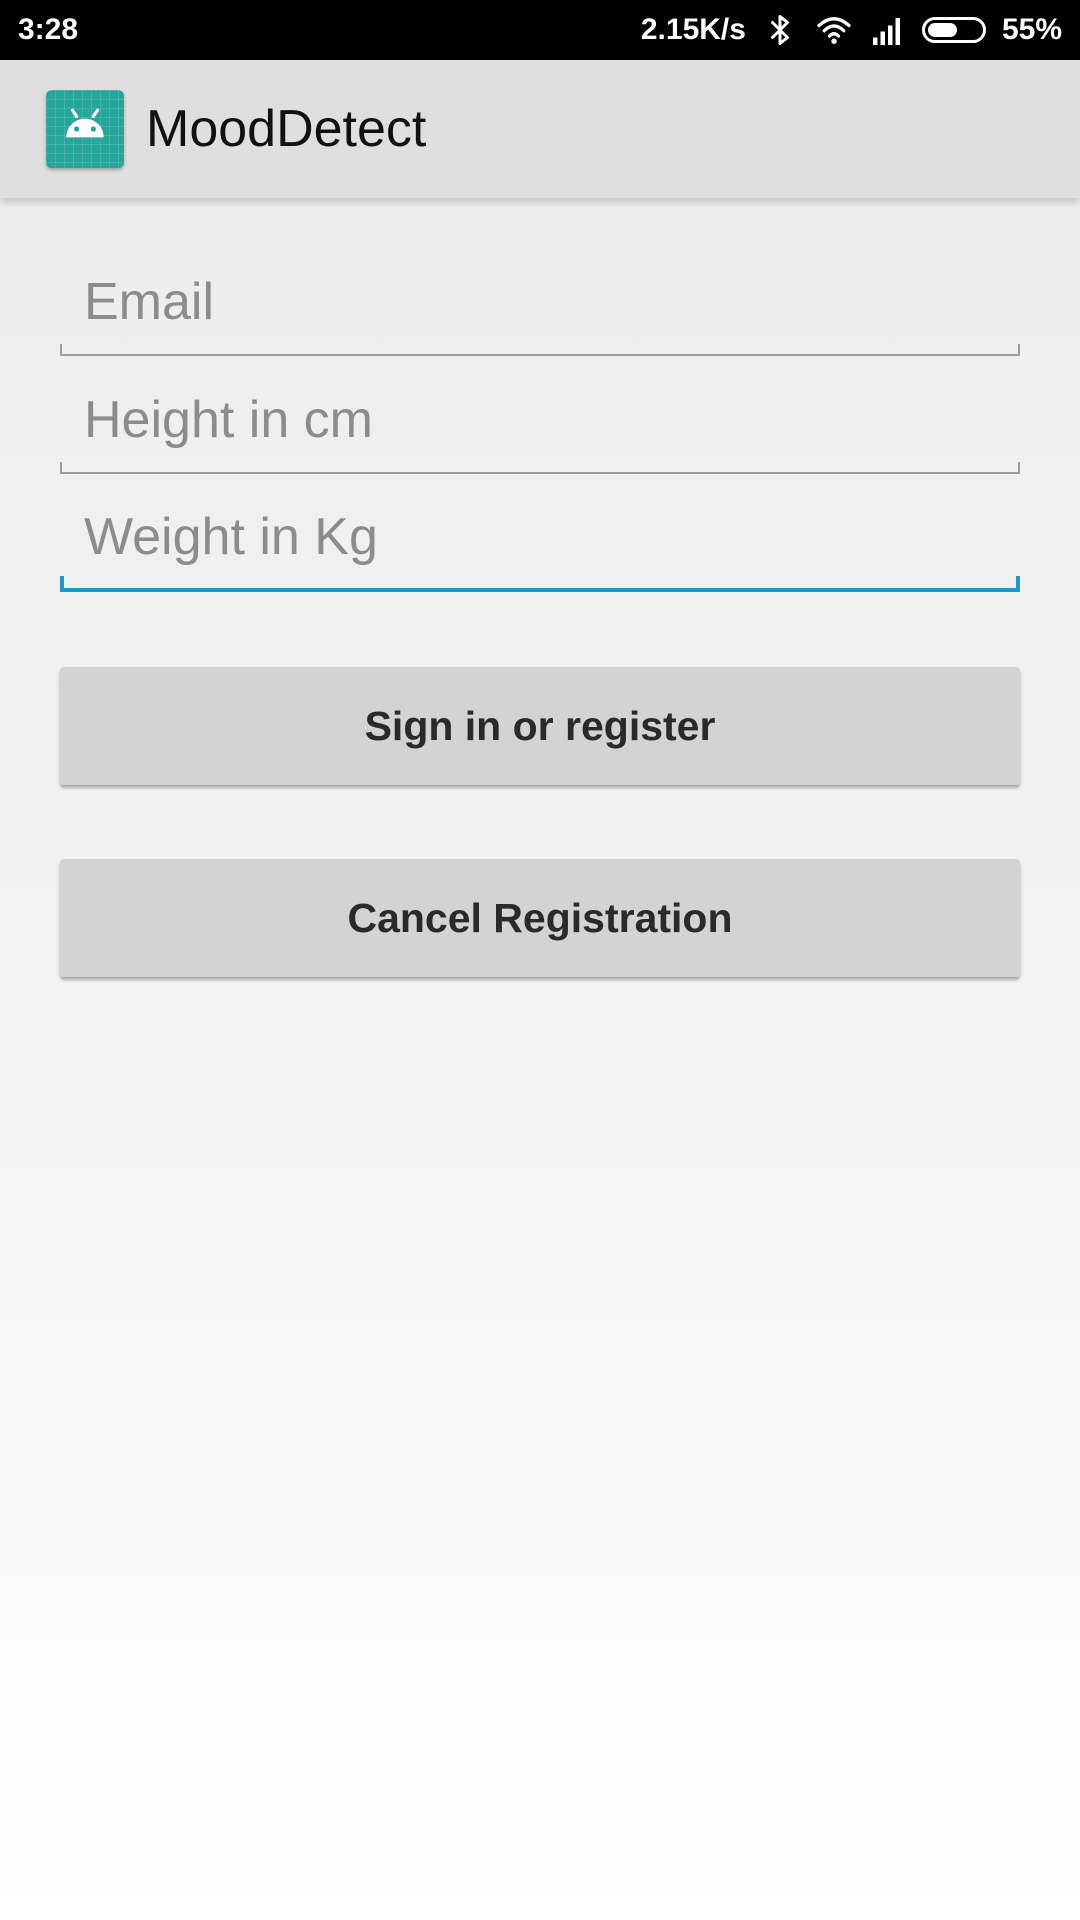 This screenshot has width=1080, height=1920. I want to click on status-bar: 3:28 2.15K/s 55%, so click(540, 30).